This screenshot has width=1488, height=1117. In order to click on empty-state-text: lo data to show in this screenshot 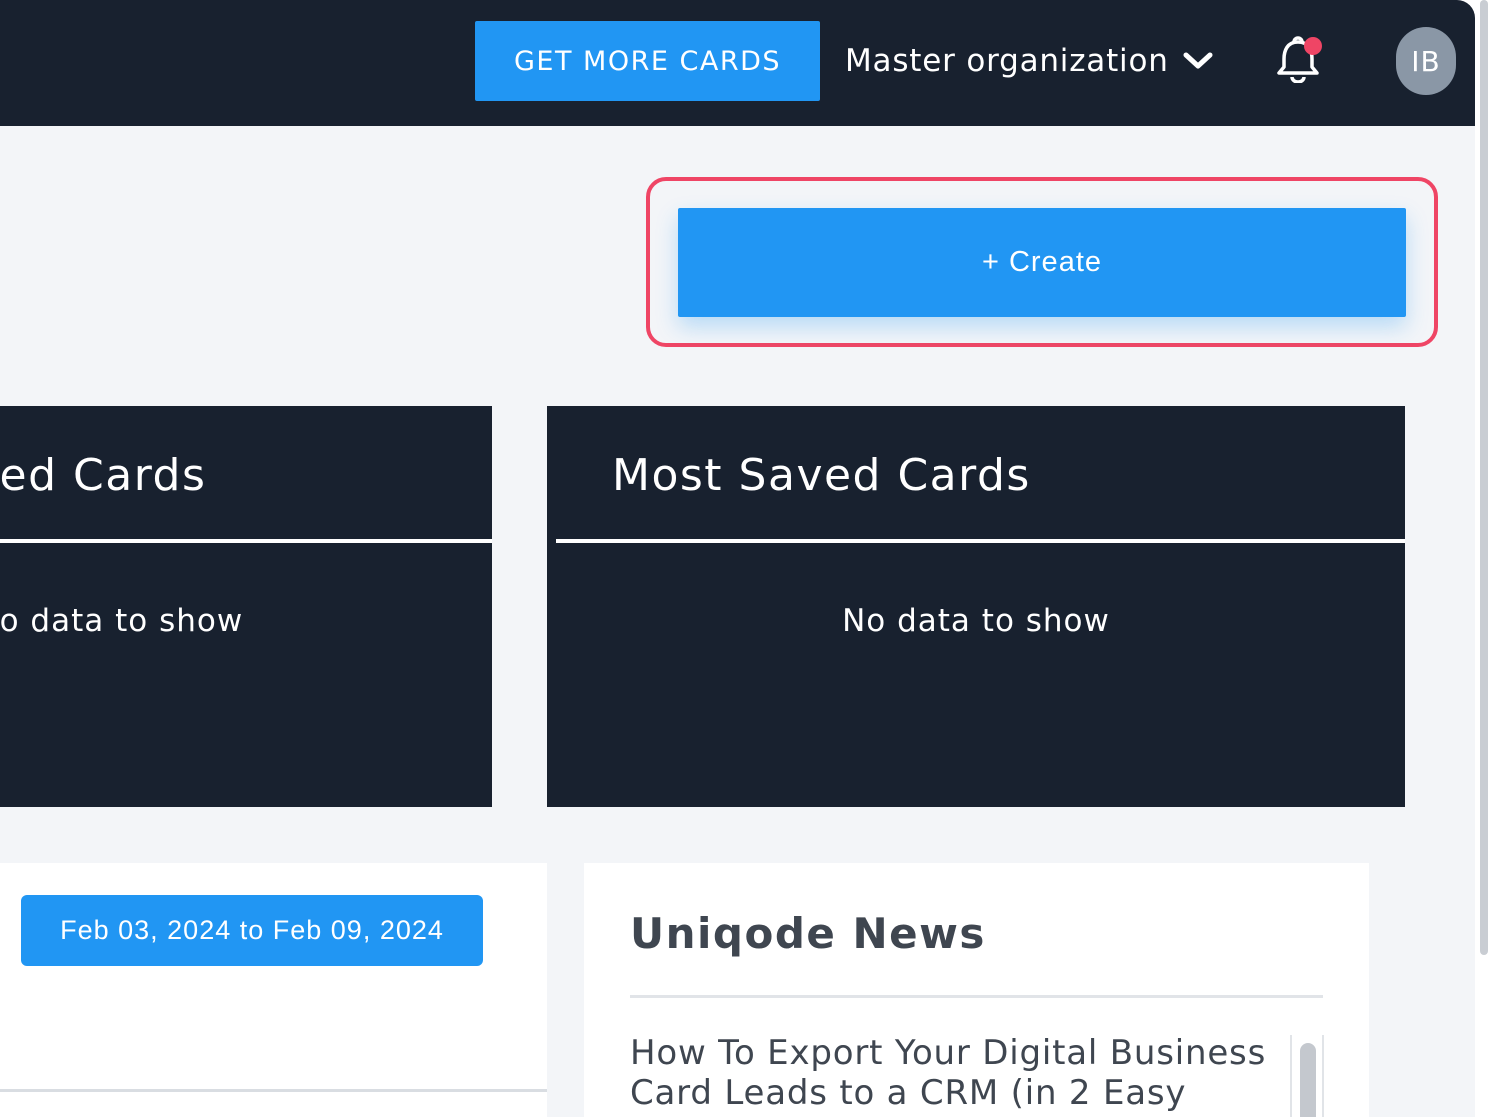, I will do `click(122, 621)`.